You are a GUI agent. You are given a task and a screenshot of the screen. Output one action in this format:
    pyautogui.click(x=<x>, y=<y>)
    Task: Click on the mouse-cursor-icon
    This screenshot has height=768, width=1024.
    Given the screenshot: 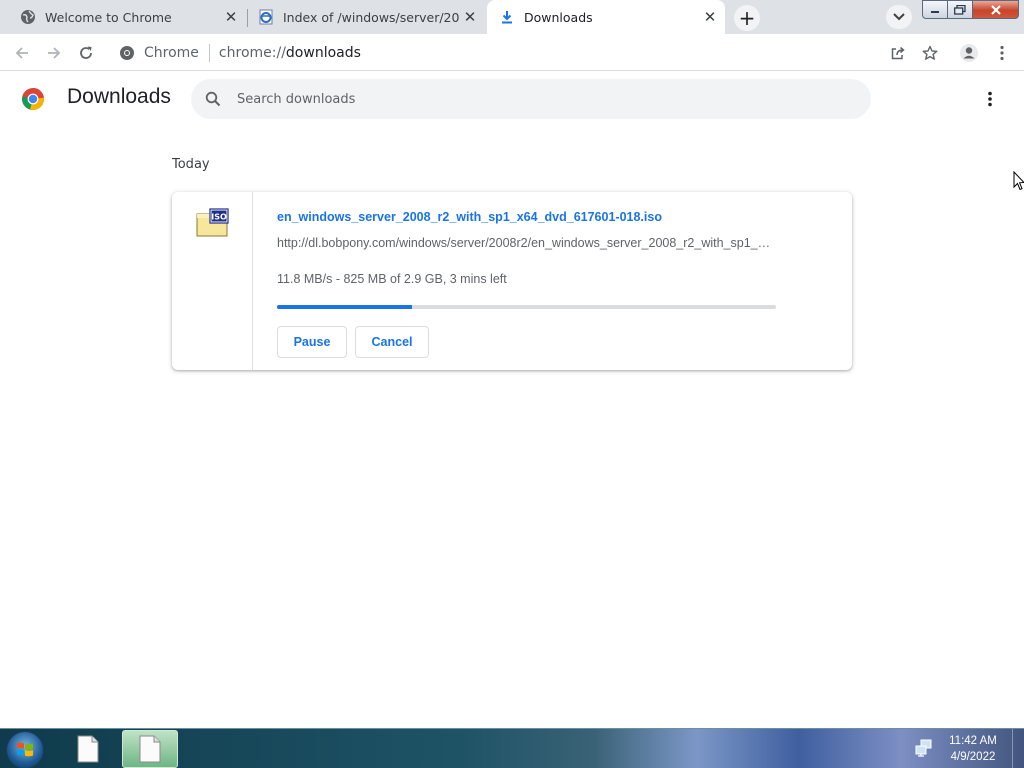 What is the action you would take?
    pyautogui.click(x=1018, y=181)
    